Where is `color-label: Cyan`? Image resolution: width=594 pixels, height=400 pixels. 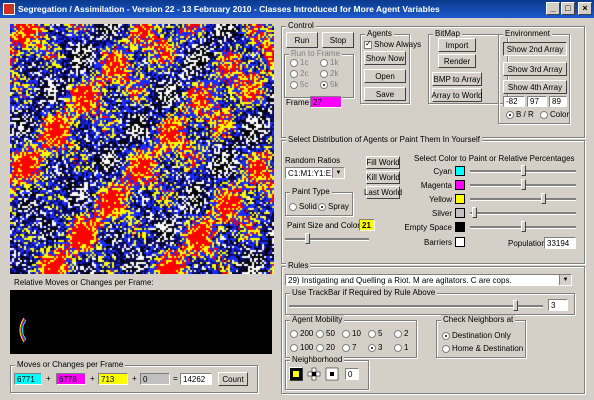 color-label: Cyan is located at coordinates (442, 171).